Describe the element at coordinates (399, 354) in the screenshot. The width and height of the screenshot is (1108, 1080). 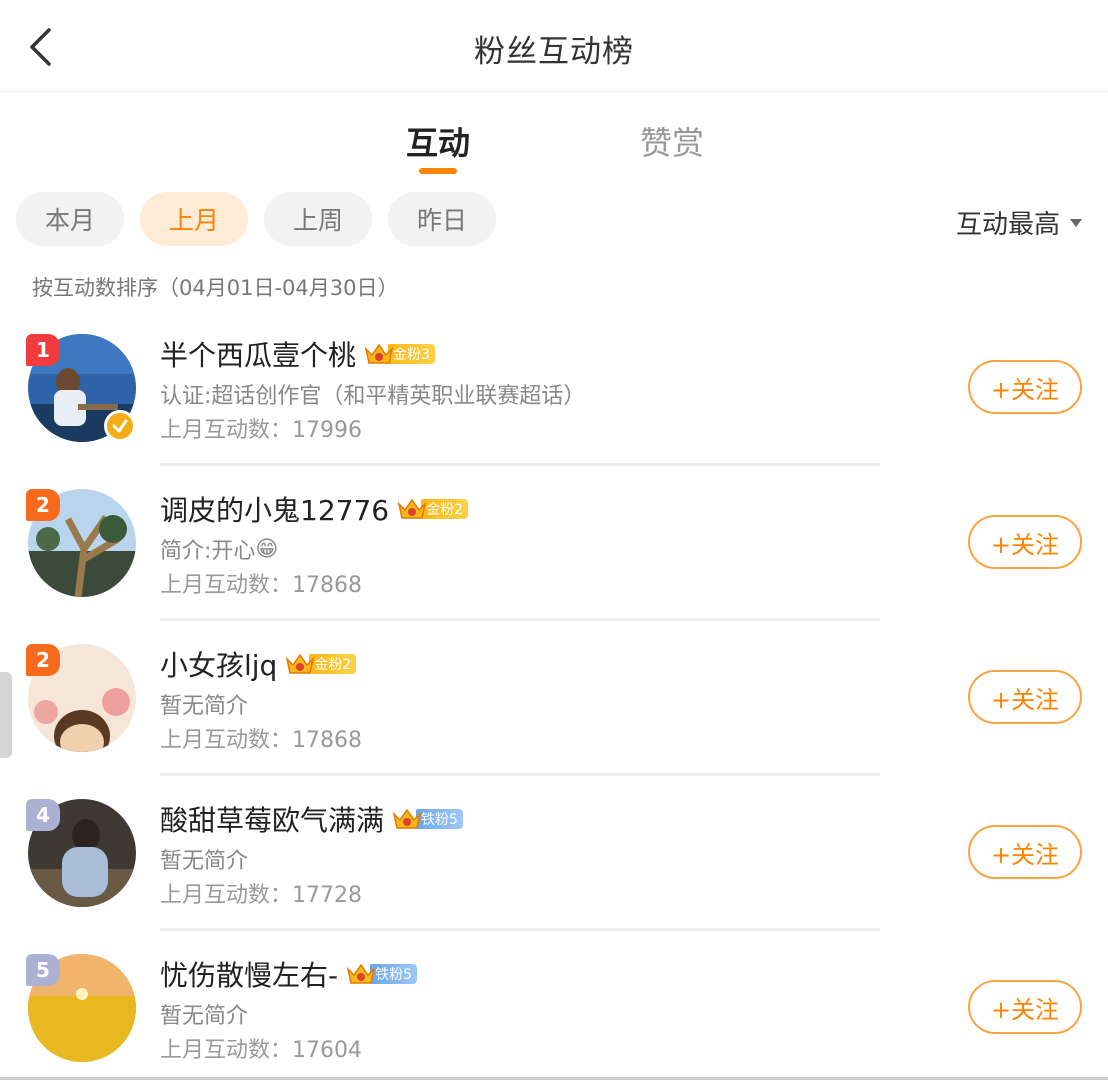
I see `fan-level-badge: 金粉3` at that location.